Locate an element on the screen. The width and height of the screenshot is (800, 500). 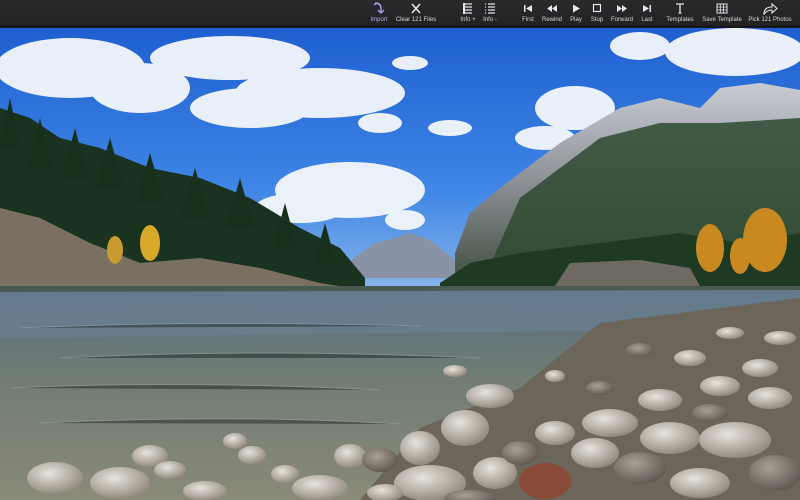
skip-forward-icon is located at coordinates (647, 8).